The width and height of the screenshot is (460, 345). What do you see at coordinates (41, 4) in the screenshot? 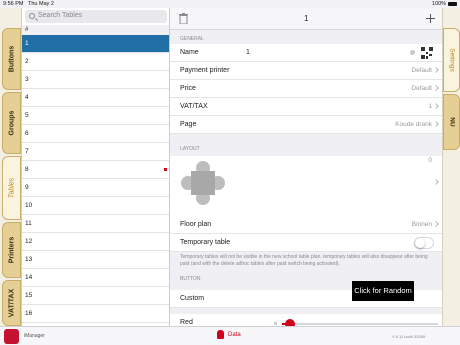
I see `status-date: Thu May 2` at bounding box center [41, 4].